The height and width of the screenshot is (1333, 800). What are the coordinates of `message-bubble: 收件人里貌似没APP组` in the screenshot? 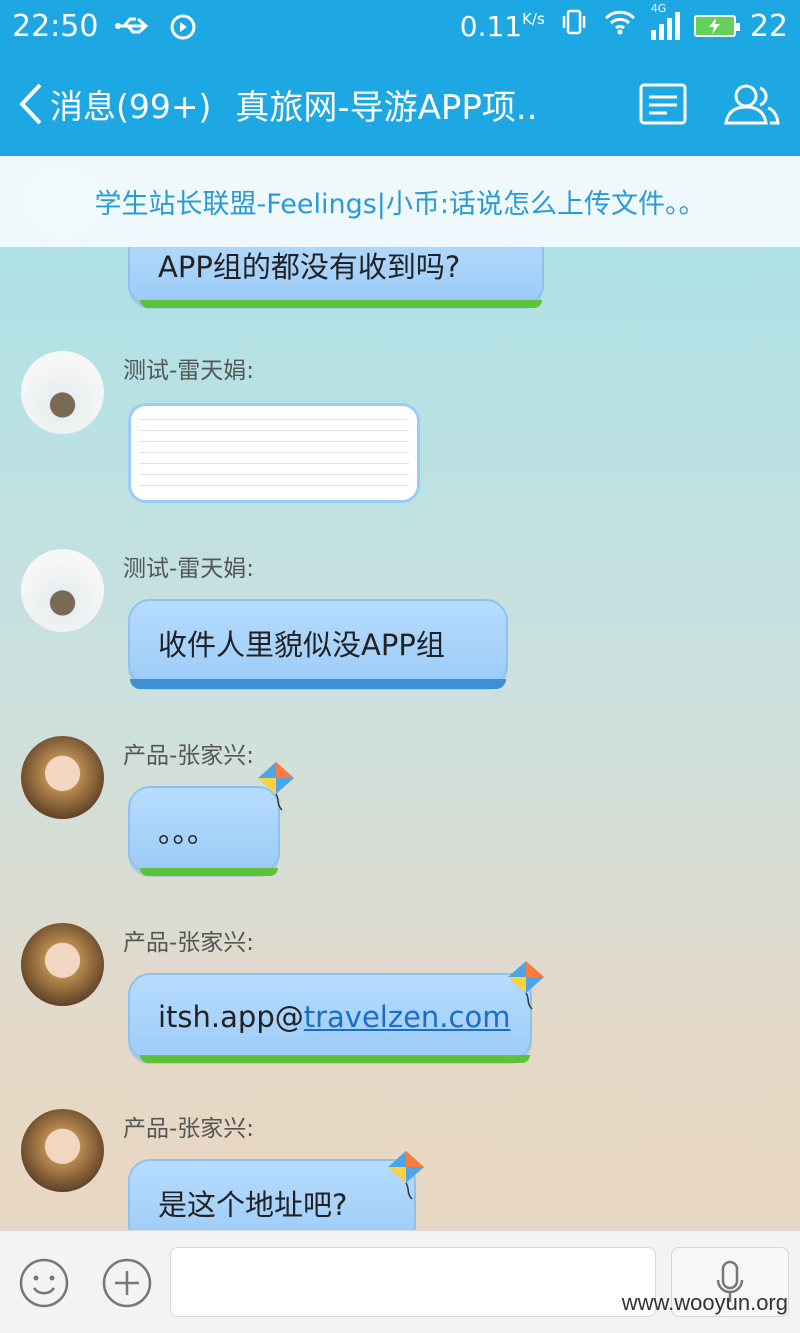 It's located at (318, 644).